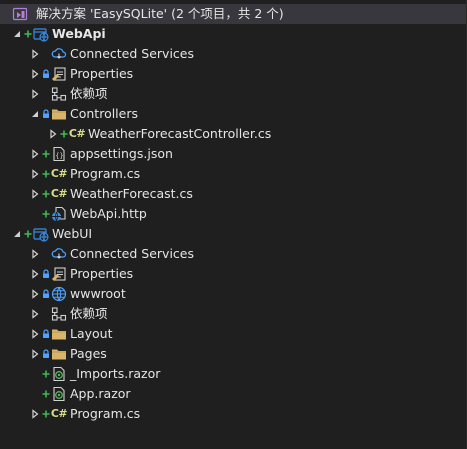 The image size is (467, 449). I want to click on tree-row-file-weatherforecastcontroller: C# WeatherForecastController.cs, so click(233, 134).